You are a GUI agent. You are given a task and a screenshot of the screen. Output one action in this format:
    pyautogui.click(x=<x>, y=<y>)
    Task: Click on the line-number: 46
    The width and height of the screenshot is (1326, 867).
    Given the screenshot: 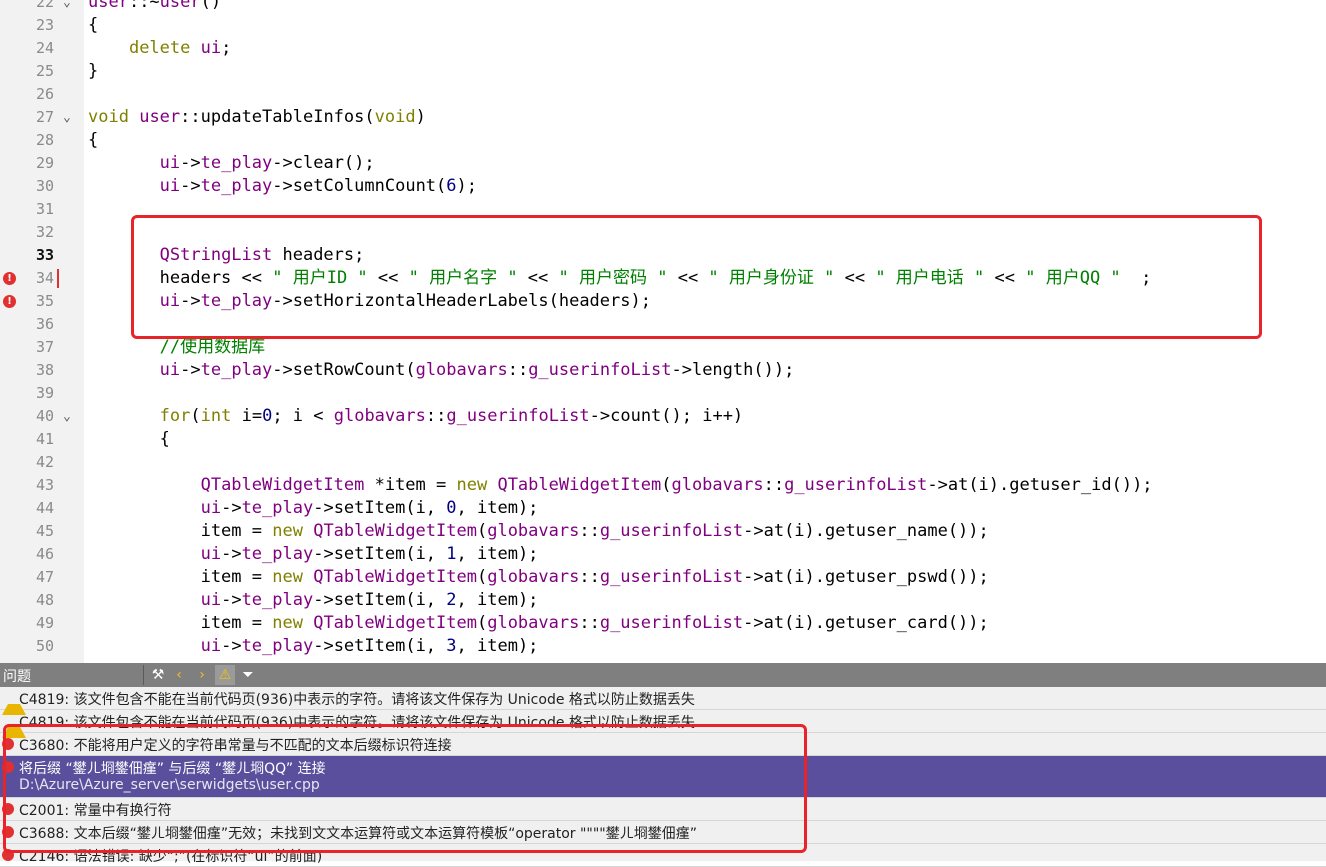 What is the action you would take?
    pyautogui.click(x=44, y=554)
    